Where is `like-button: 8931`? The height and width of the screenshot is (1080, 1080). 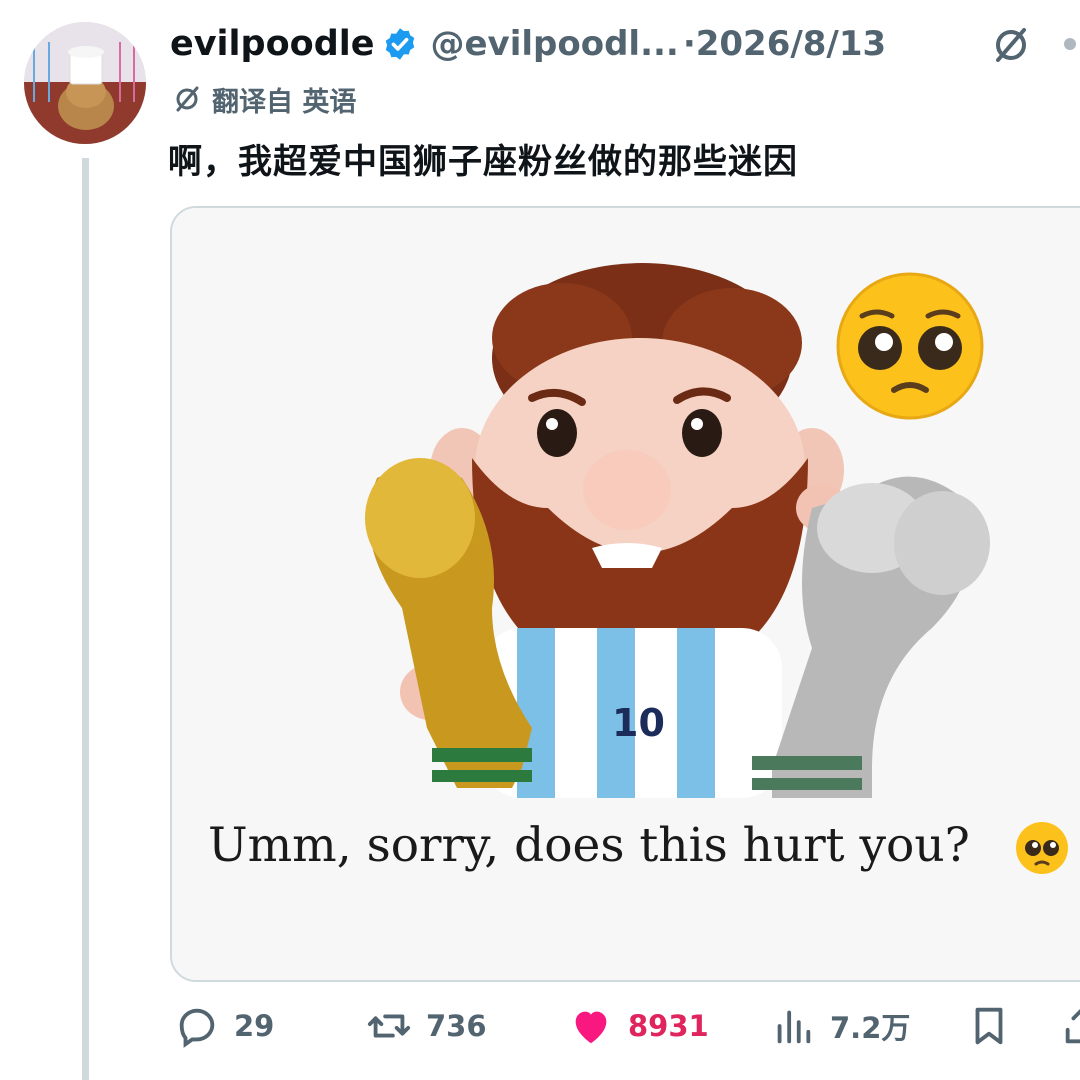 like-button: 8931 is located at coordinates (638, 1026).